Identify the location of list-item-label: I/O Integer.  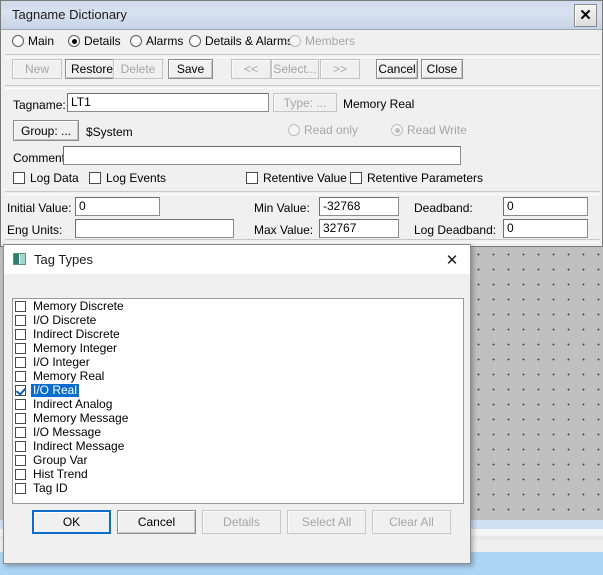
(61, 361).